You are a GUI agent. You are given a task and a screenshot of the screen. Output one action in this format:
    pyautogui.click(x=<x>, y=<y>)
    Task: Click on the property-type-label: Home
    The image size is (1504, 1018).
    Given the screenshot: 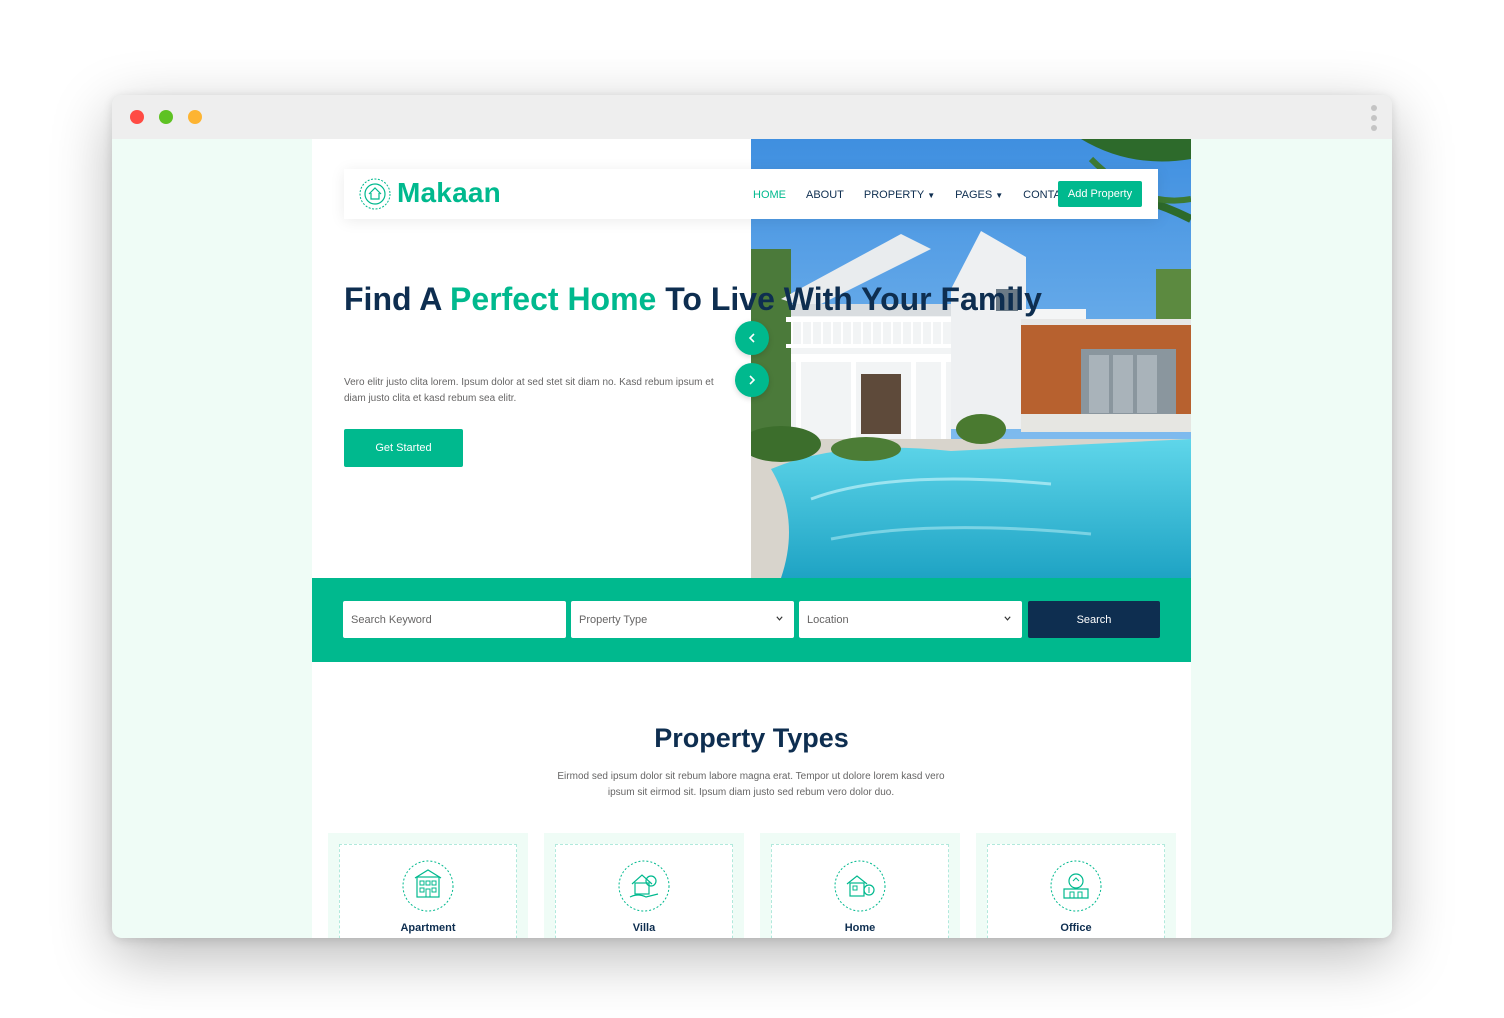 What is the action you would take?
    pyautogui.click(x=860, y=928)
    